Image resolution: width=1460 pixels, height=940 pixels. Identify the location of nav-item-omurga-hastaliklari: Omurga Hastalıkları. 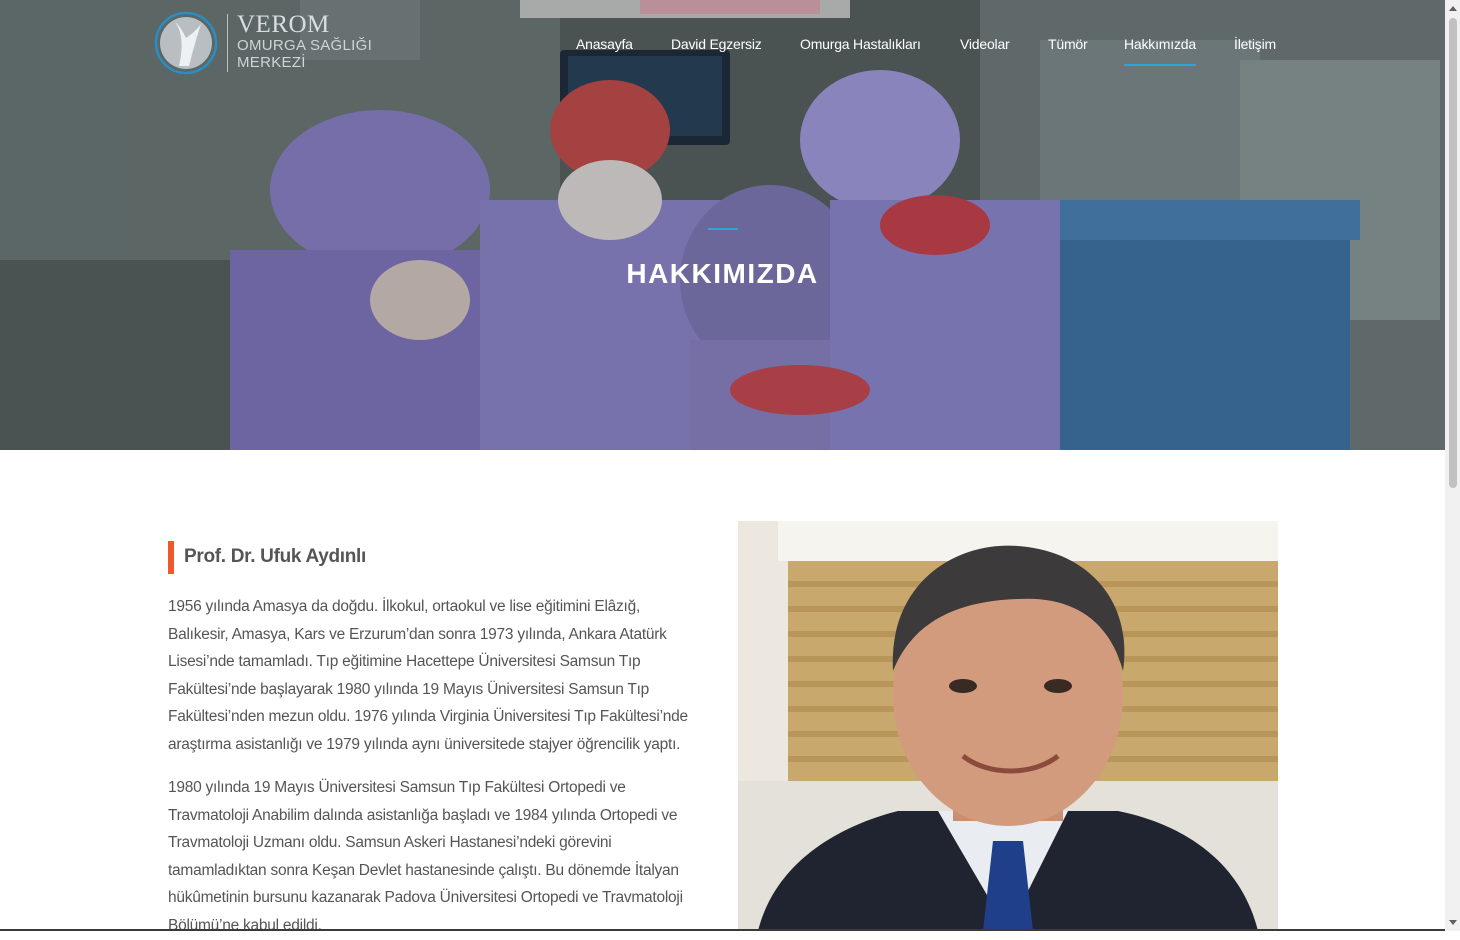
(860, 44).